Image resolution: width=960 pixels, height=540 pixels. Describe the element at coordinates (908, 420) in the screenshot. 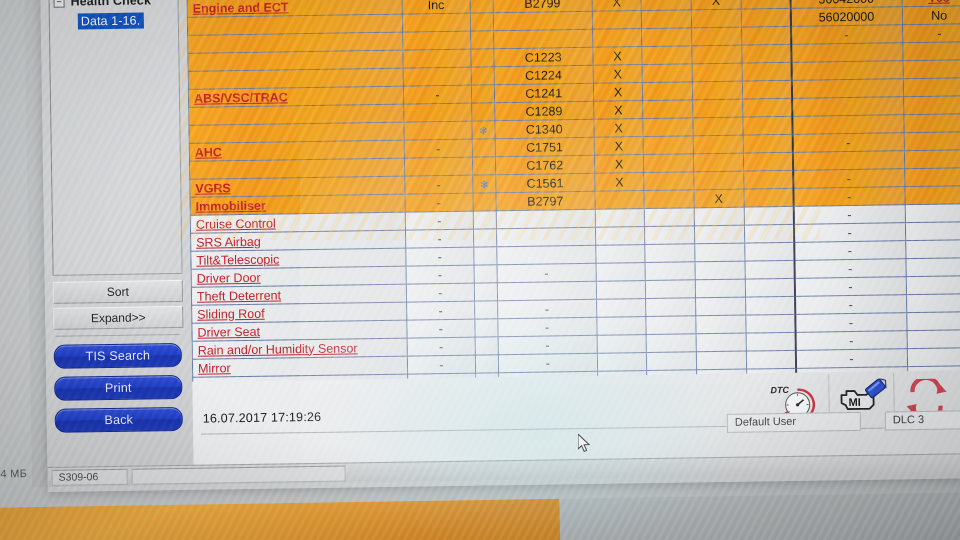

I see `connection-label: DLC 3` at that location.